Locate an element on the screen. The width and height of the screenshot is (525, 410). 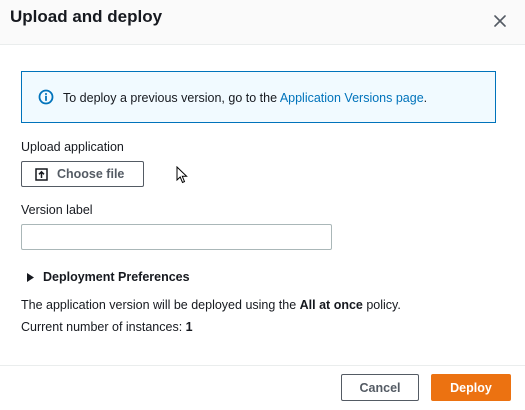
instances-label: Current number of instances: is located at coordinates (103, 327).